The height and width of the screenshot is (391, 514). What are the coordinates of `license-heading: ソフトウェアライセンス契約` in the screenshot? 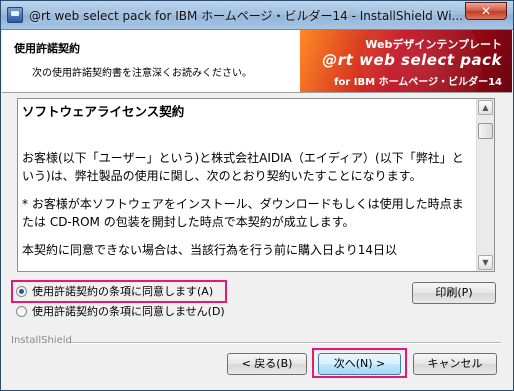 It's located at (103, 111).